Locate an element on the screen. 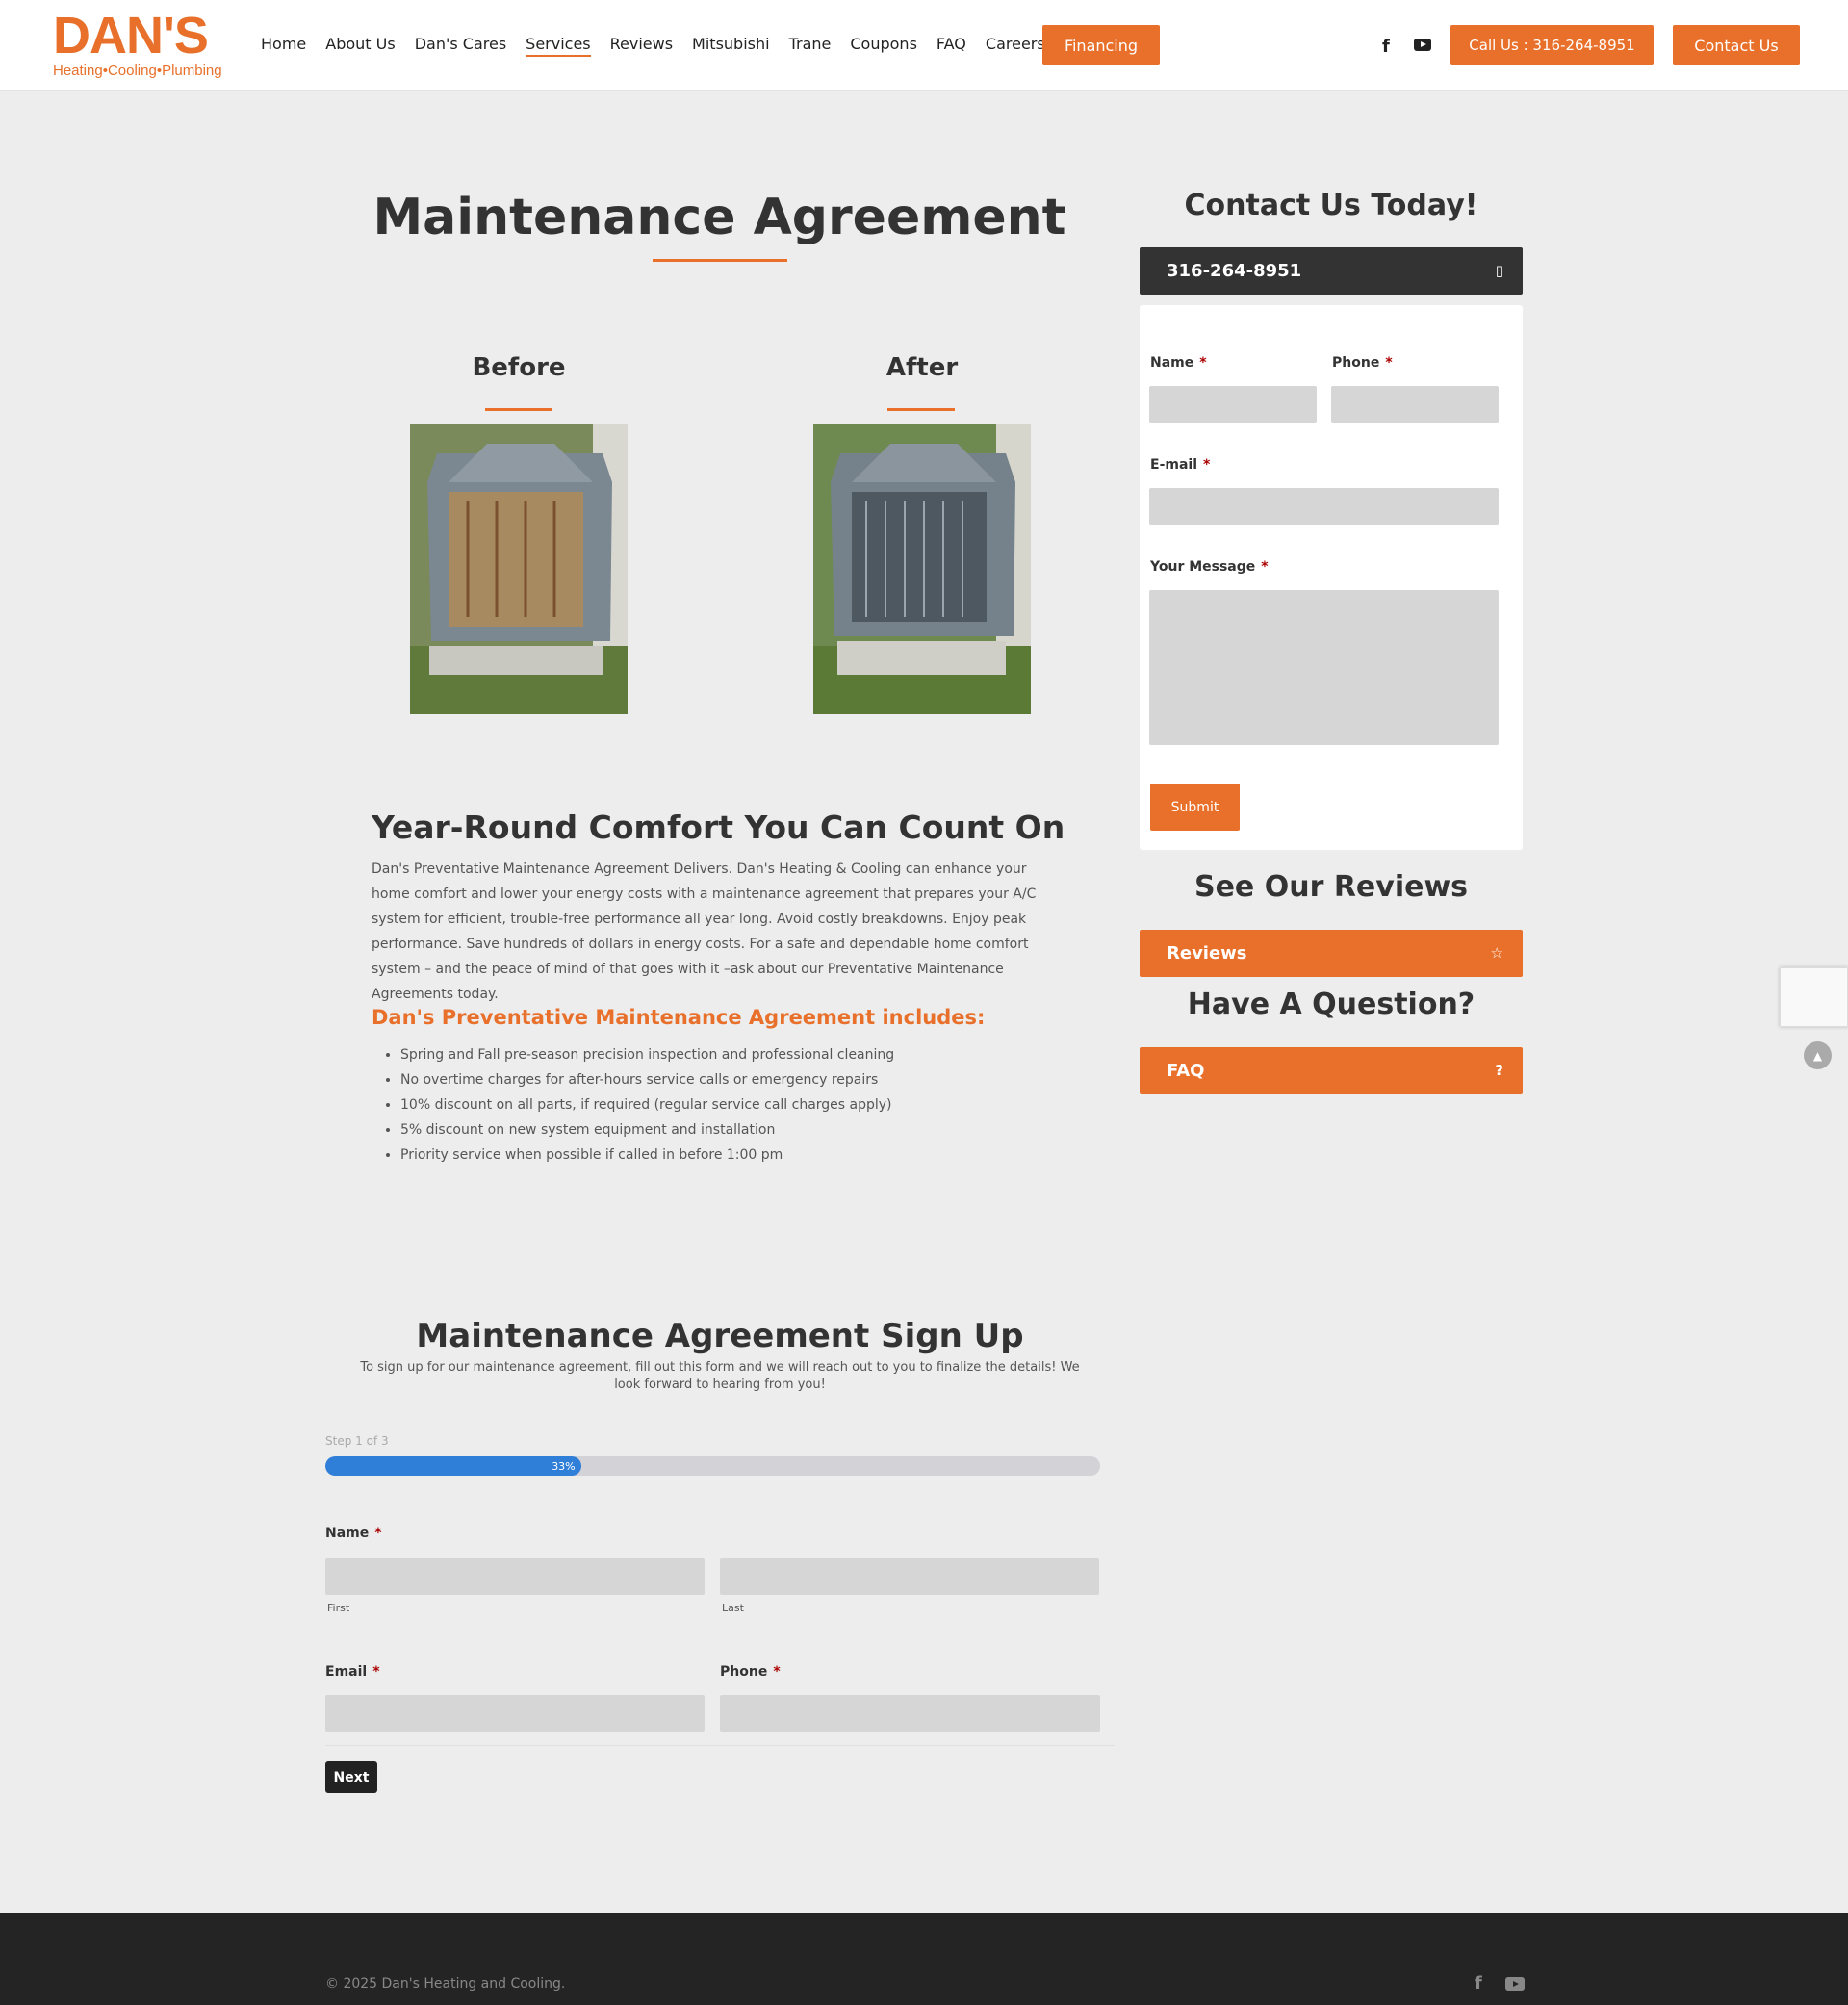  title-underline is located at coordinates (720, 260).